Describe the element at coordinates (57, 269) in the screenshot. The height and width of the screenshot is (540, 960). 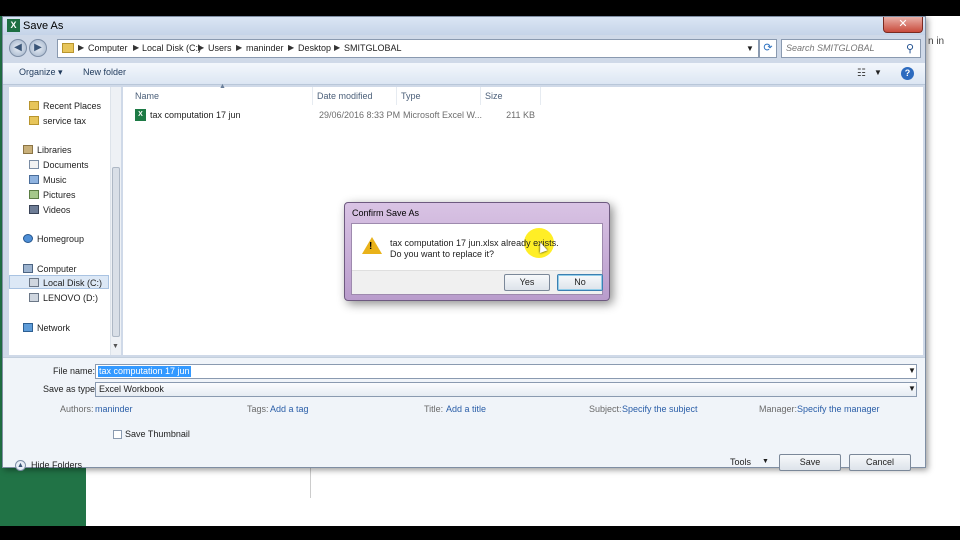
I see `sidebar-item-label: Computer` at that location.